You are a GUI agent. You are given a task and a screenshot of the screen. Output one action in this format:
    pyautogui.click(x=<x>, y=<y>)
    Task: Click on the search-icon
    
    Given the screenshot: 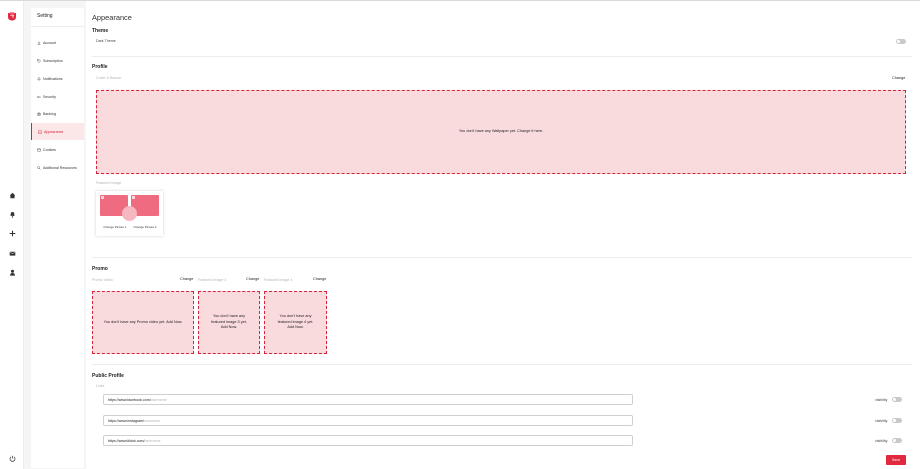 What is the action you would take?
    pyautogui.click(x=39, y=167)
    